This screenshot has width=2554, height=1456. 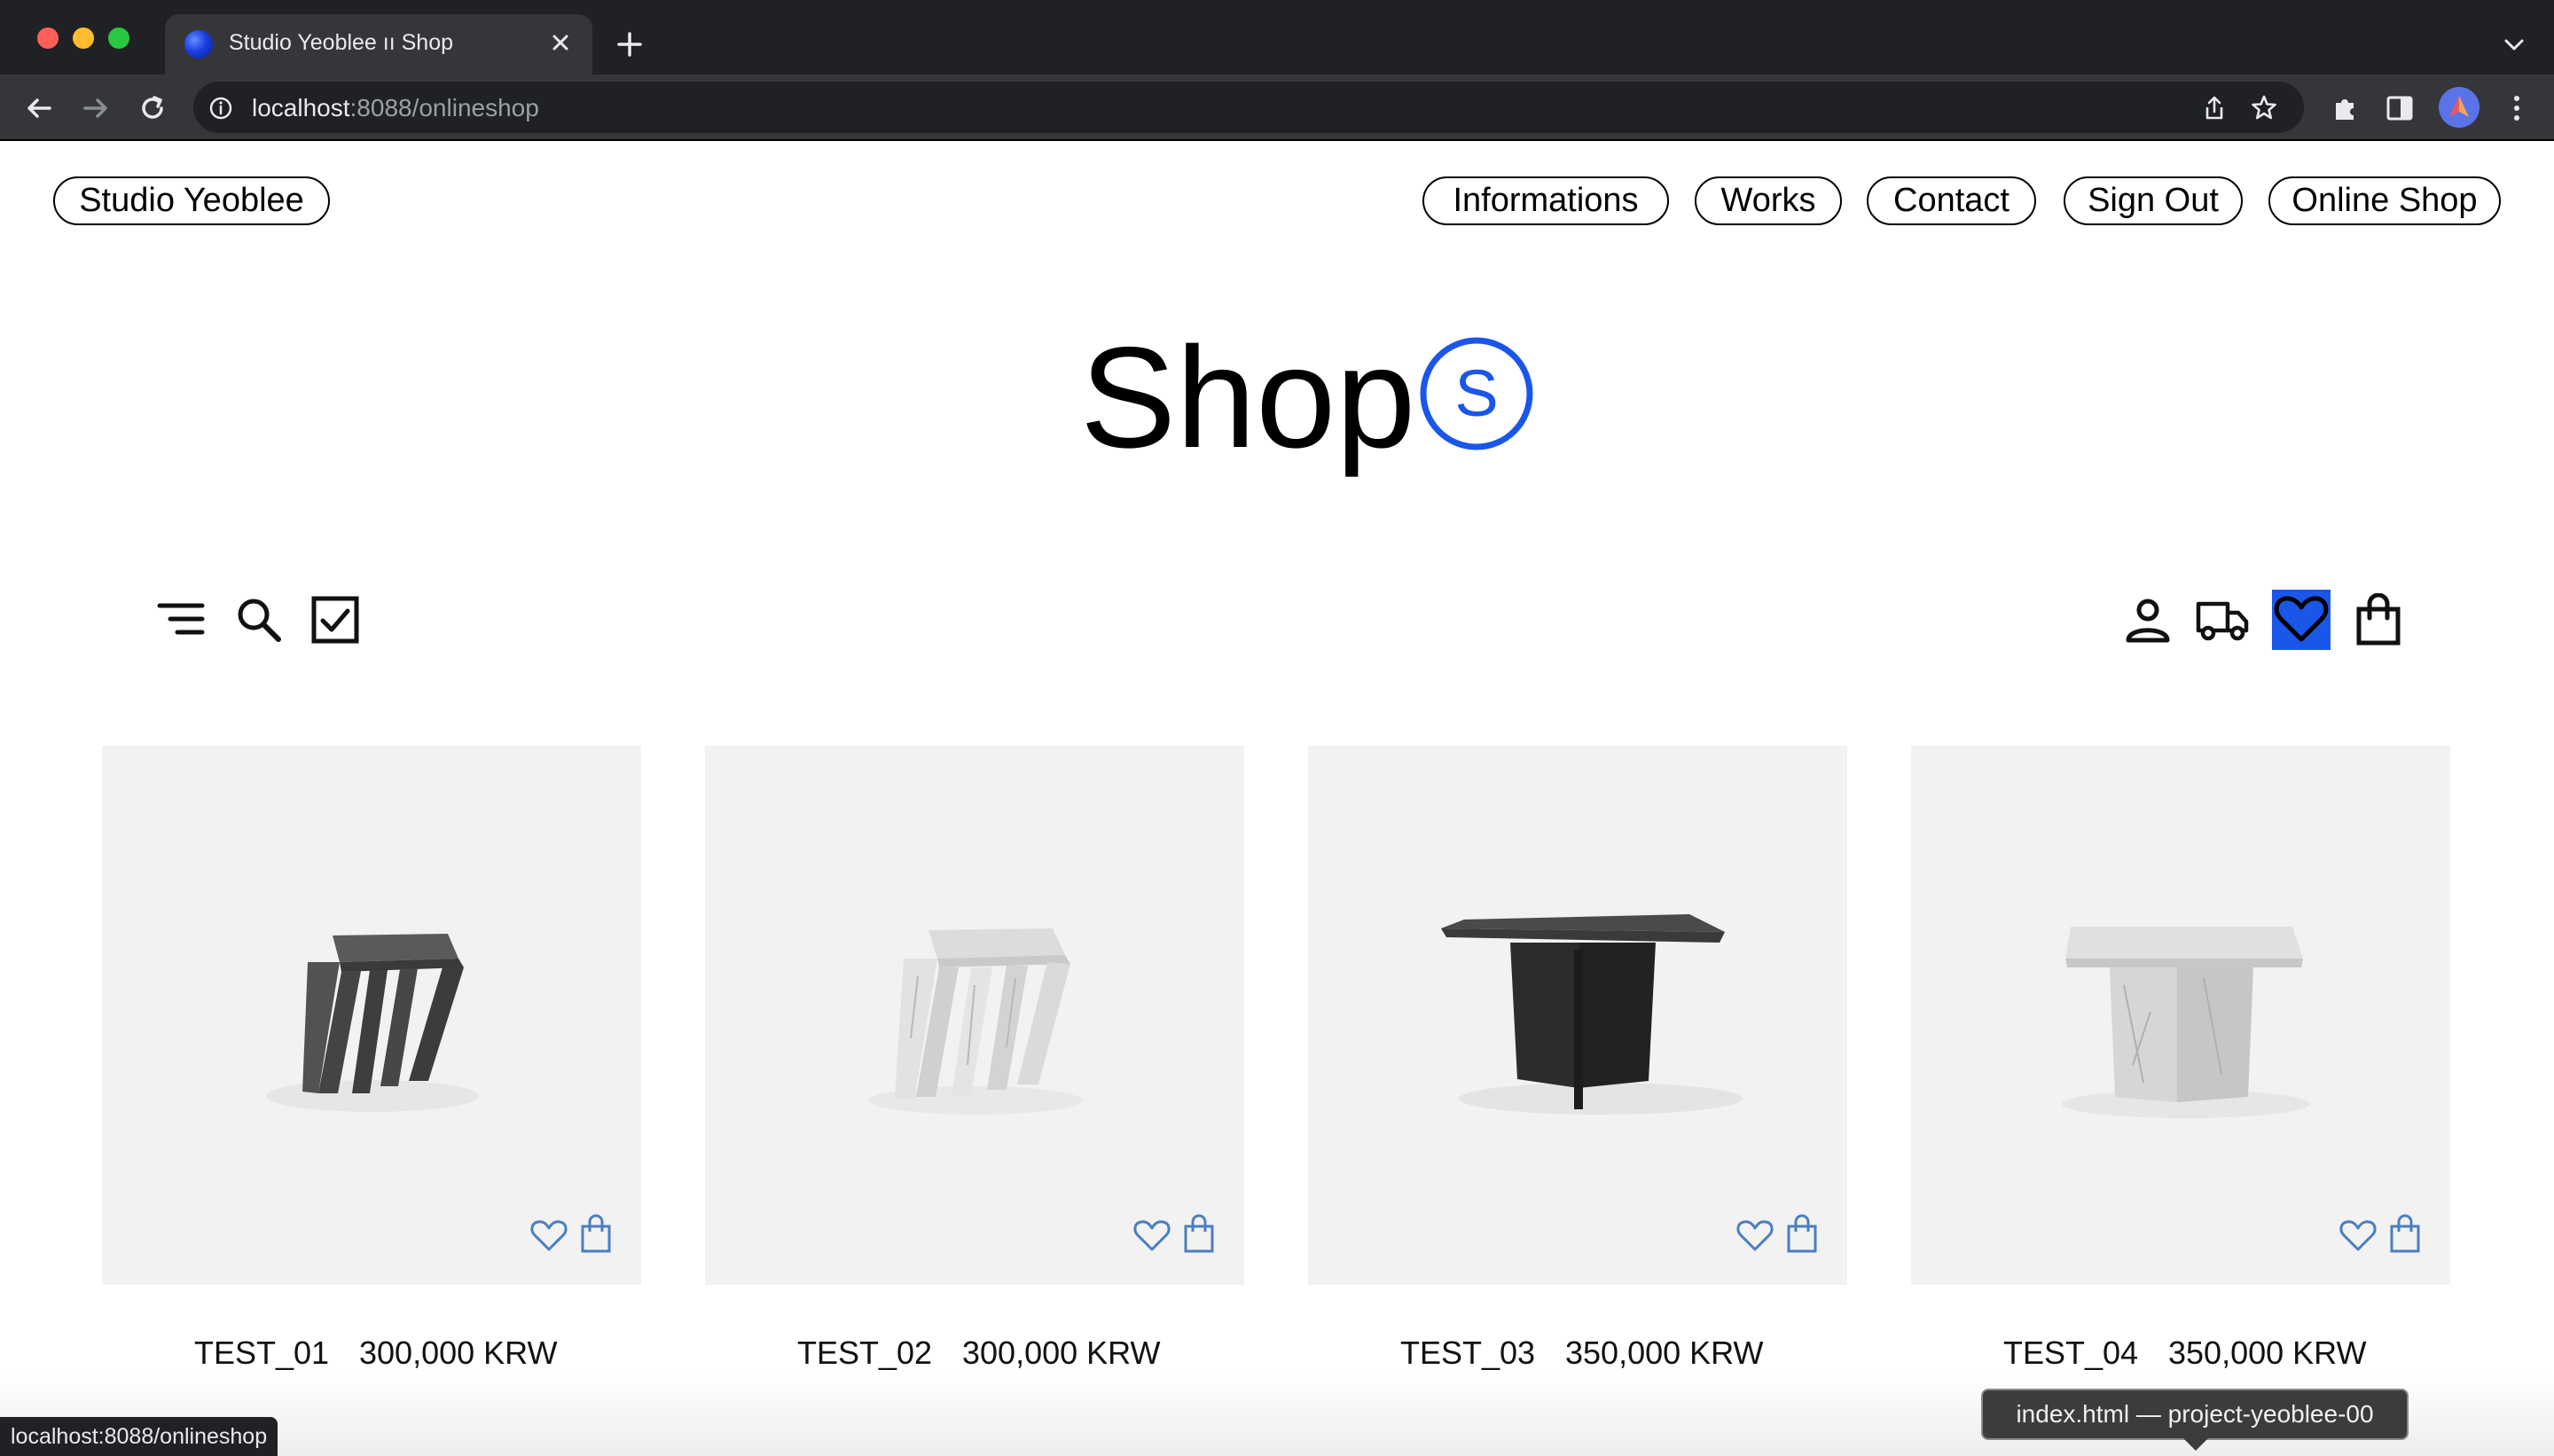 What do you see at coordinates (2516, 108) in the screenshot?
I see `browser-menu-icon` at bounding box center [2516, 108].